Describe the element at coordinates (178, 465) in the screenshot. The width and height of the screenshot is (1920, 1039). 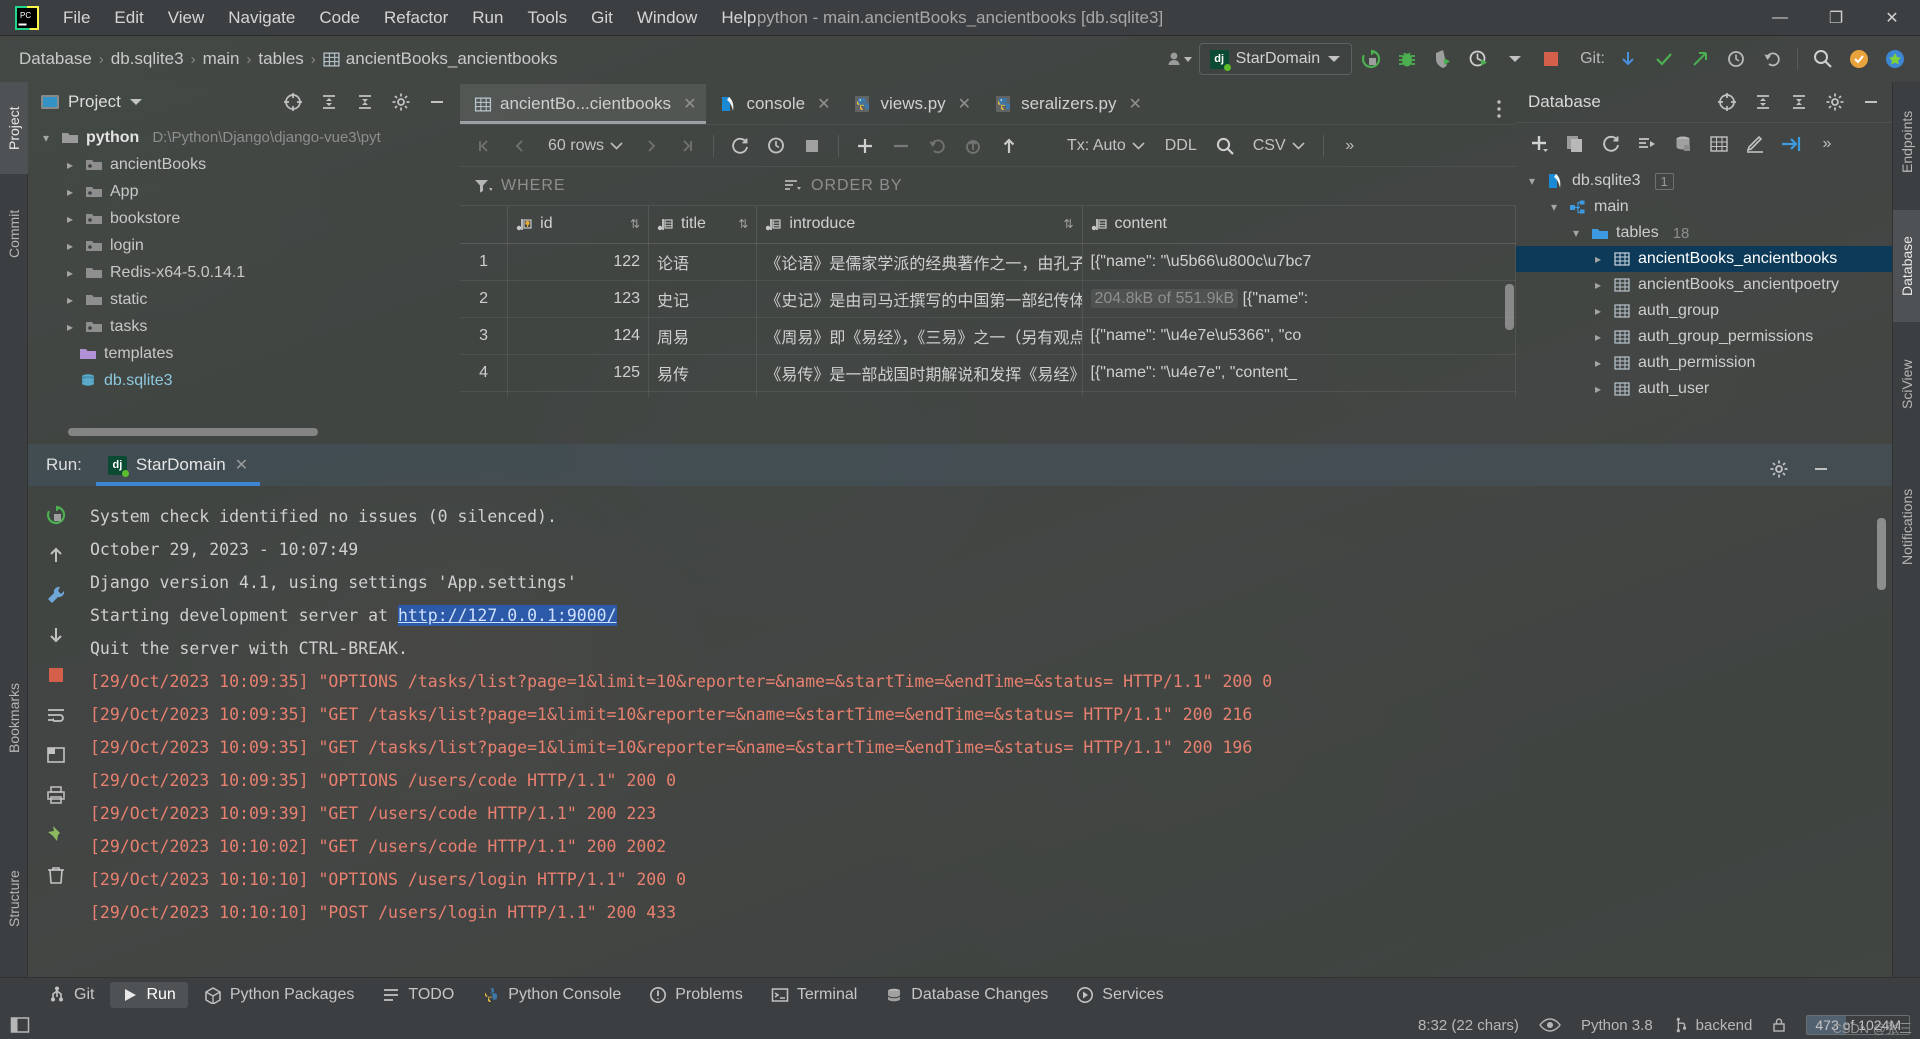
I see `run-tab-stardomain: dj StarDomain ✕` at that location.